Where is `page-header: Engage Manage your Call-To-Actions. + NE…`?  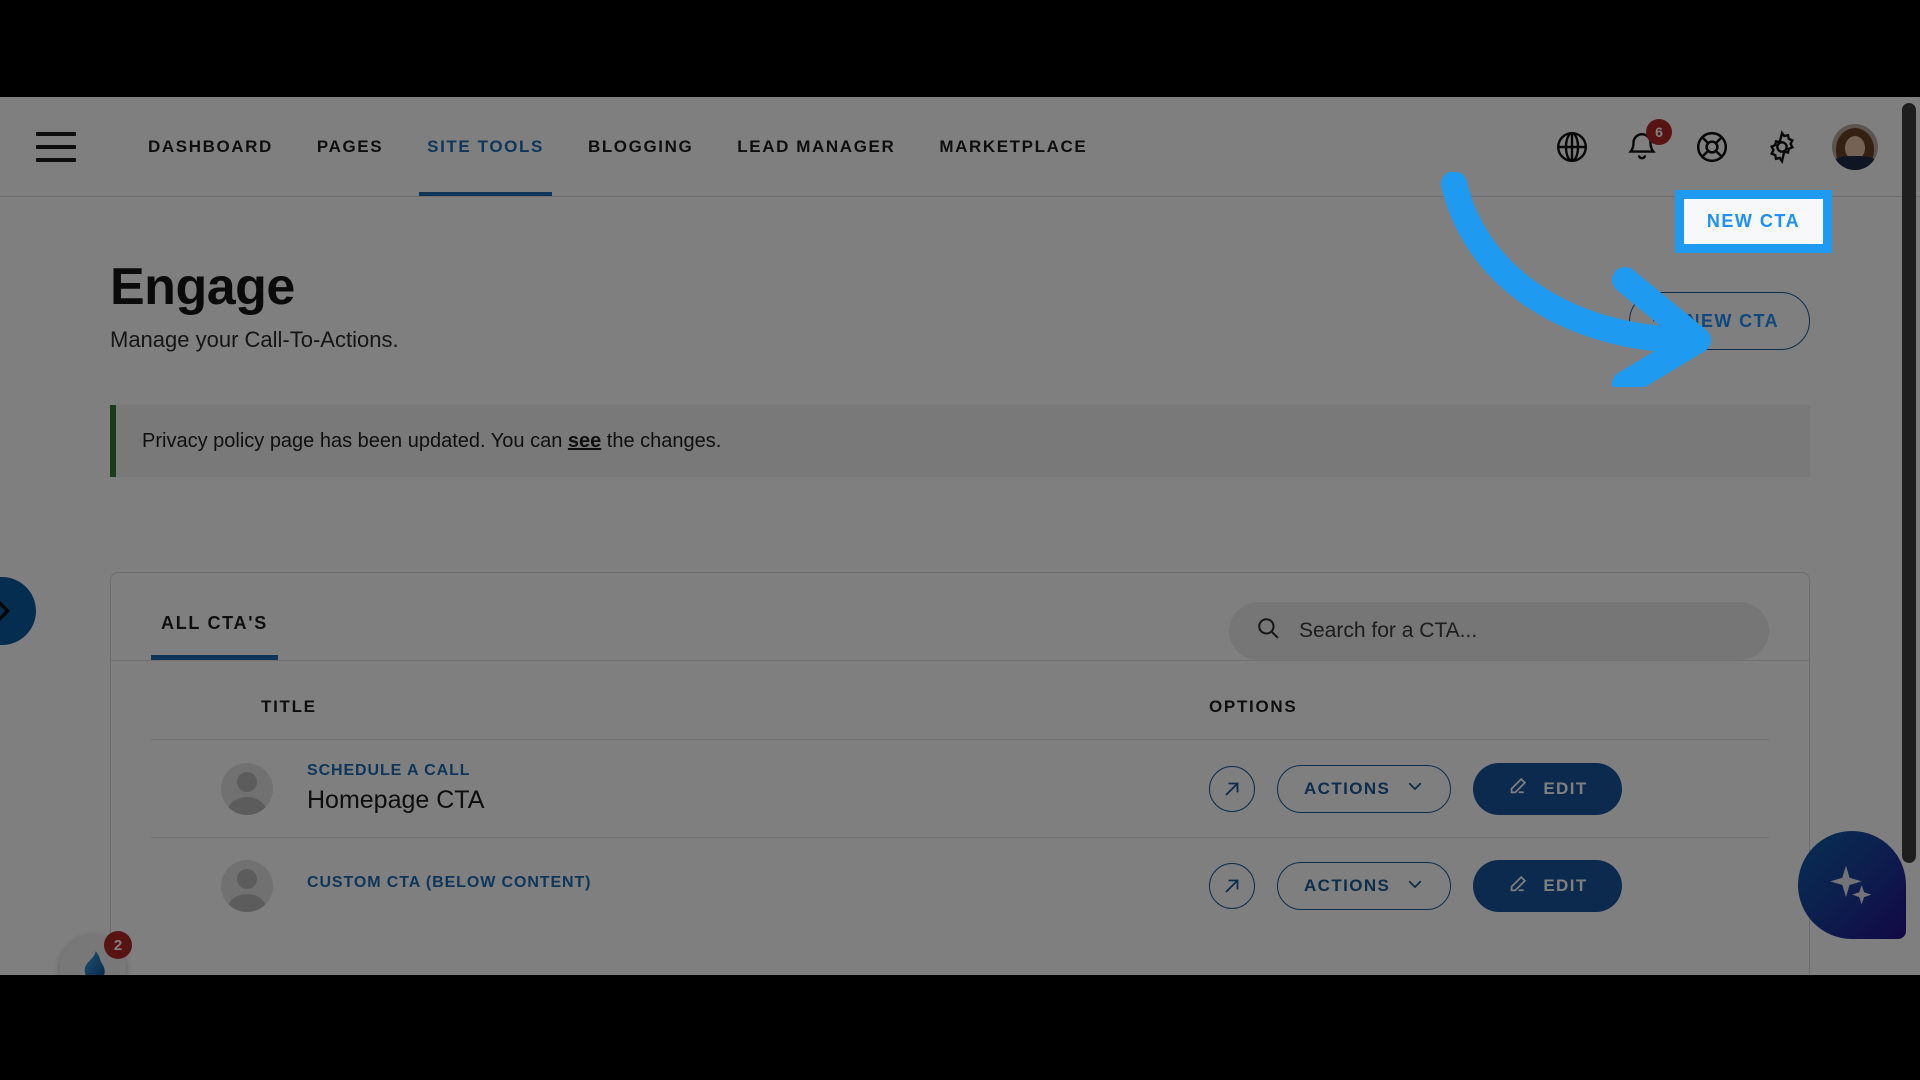 page-header: Engage Manage your Call-To-Actions. + NE… is located at coordinates (960, 275).